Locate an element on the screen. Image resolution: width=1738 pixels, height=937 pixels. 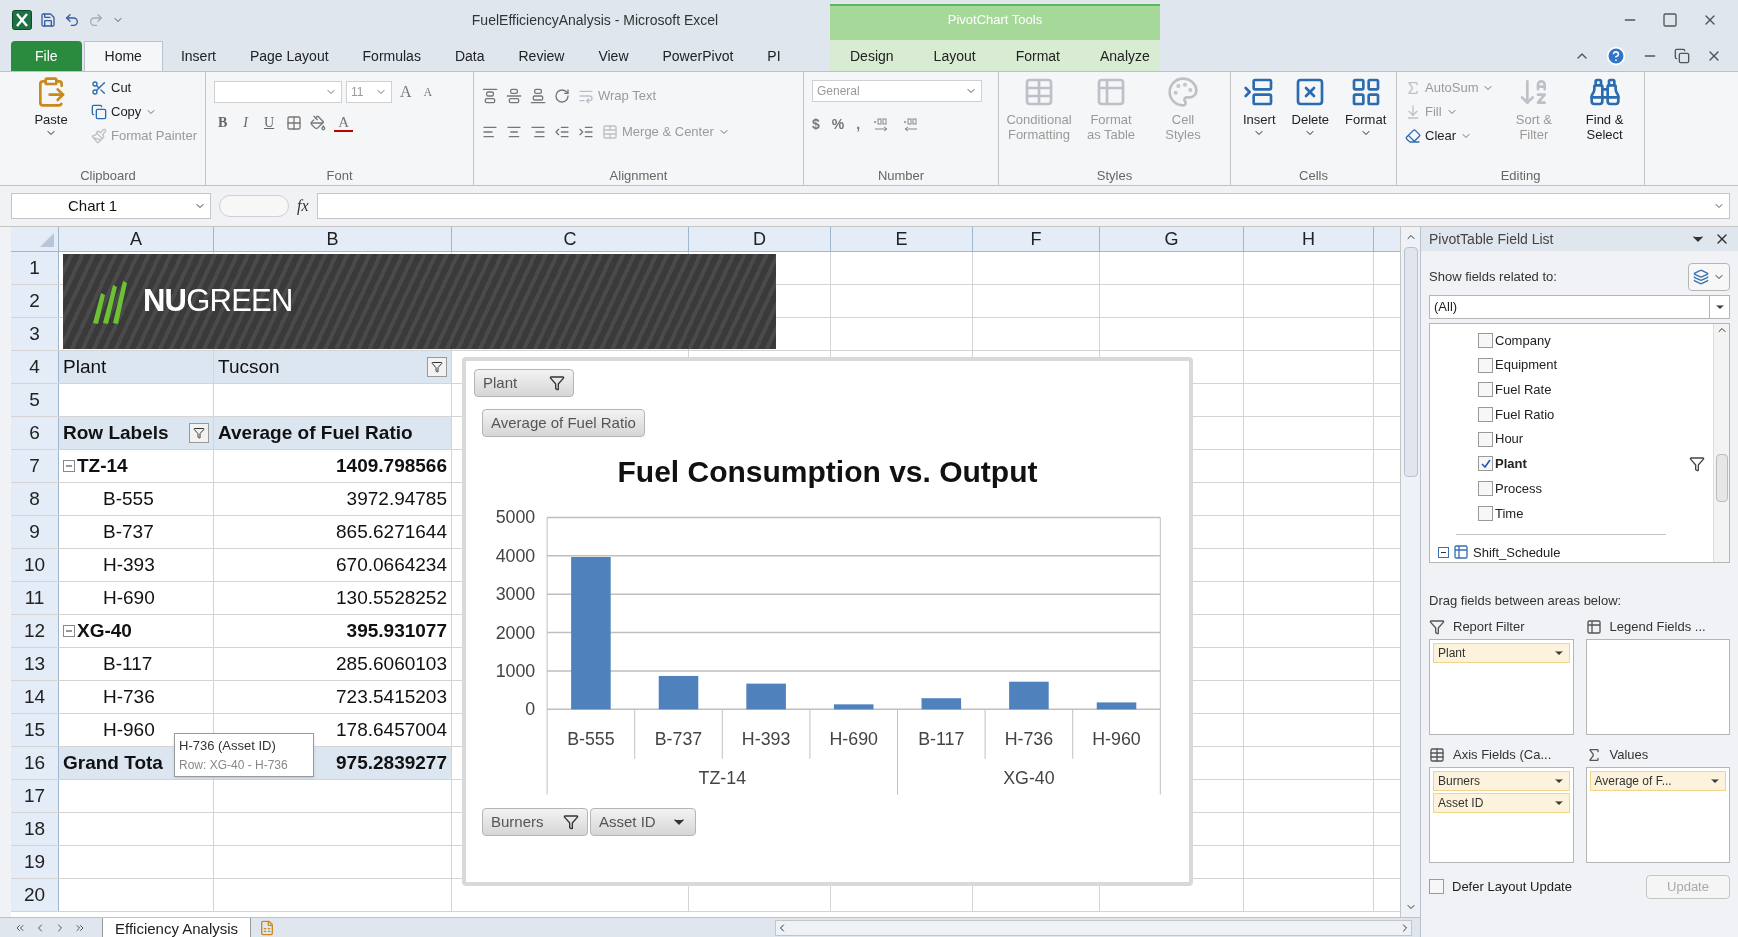
align-left-icon is located at coordinates (490, 132).